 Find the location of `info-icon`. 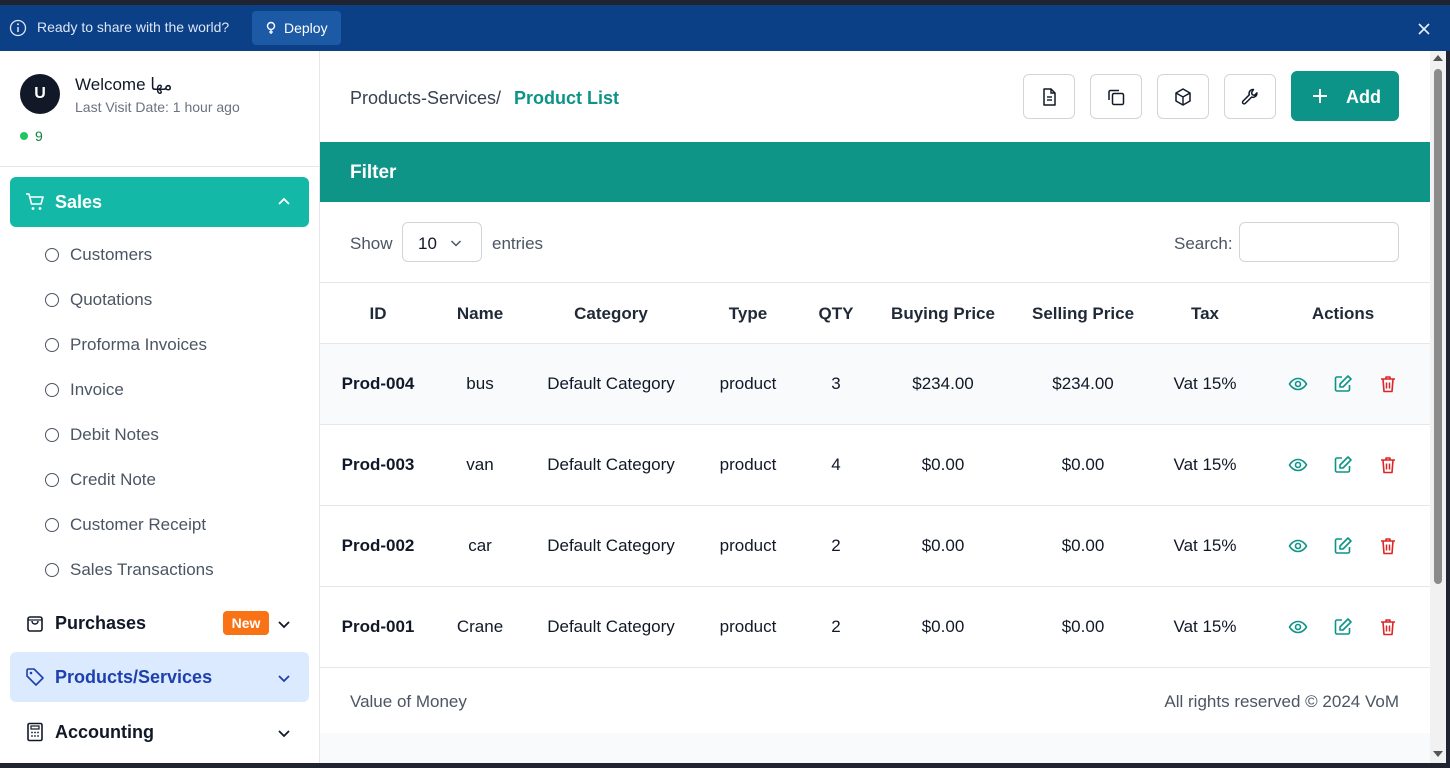

info-icon is located at coordinates (18, 28).